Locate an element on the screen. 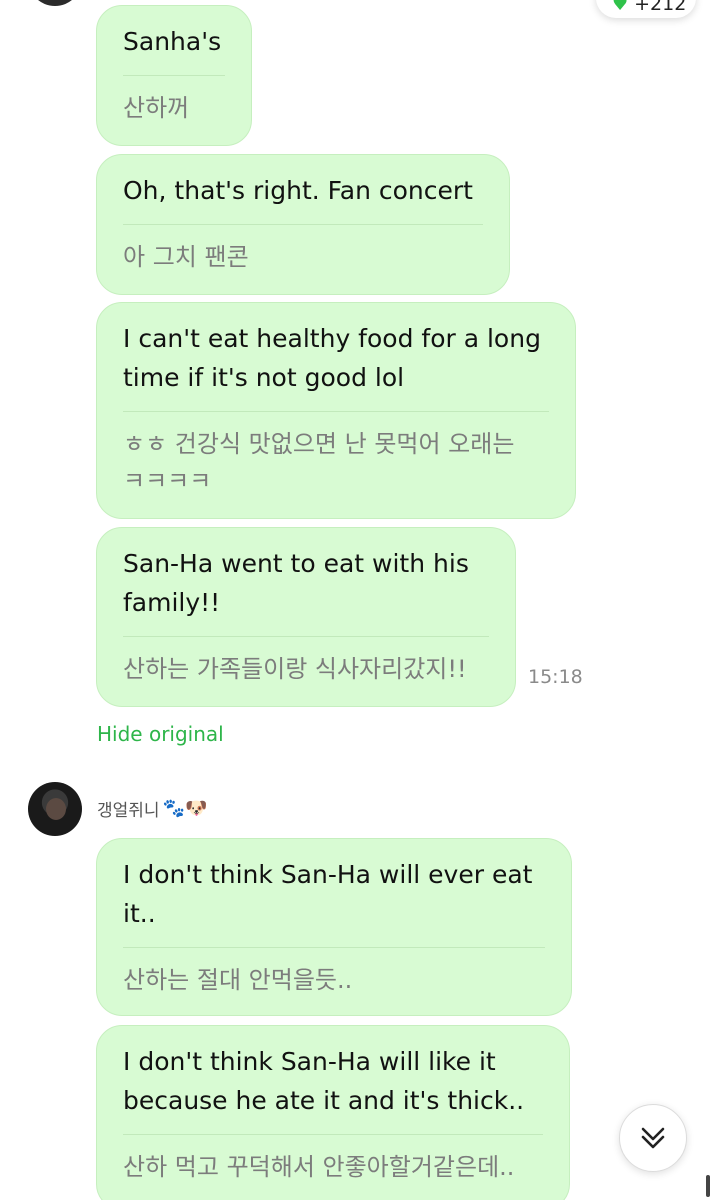  translated-text: San-Ha went to eat with his family!! is located at coordinates (296, 583).